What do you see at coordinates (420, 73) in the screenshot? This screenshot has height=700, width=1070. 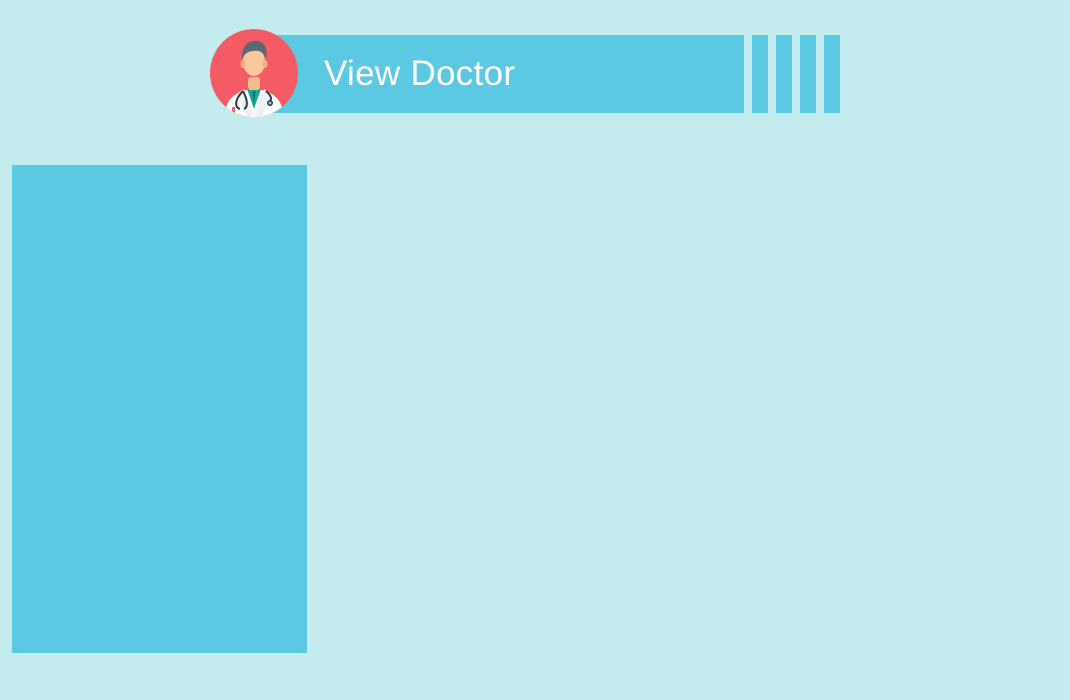 I see `page-title: View Doctor` at bounding box center [420, 73].